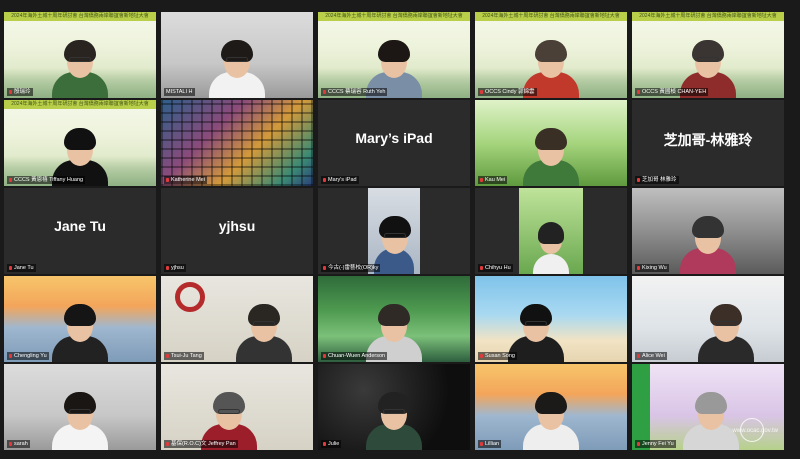  Describe the element at coordinates (551, 319) in the screenshot. I see `video-tile: Susan Song` at that location.